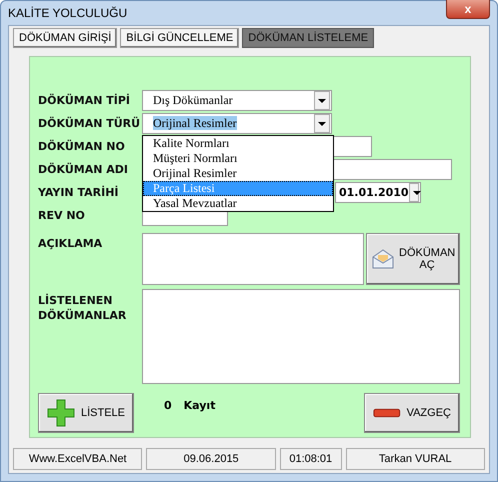 The width and height of the screenshot is (498, 482). I want to click on tab: DÖKÜMAN LİSTELEME, so click(308, 38).